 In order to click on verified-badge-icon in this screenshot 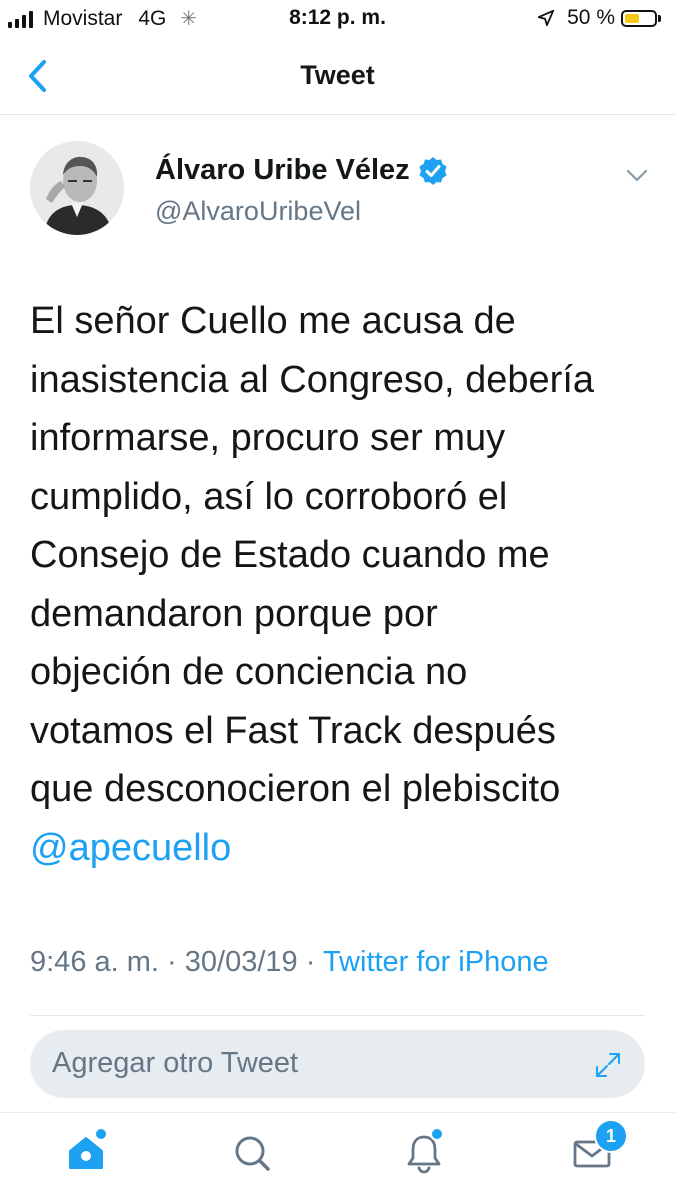, I will do `click(433, 170)`.